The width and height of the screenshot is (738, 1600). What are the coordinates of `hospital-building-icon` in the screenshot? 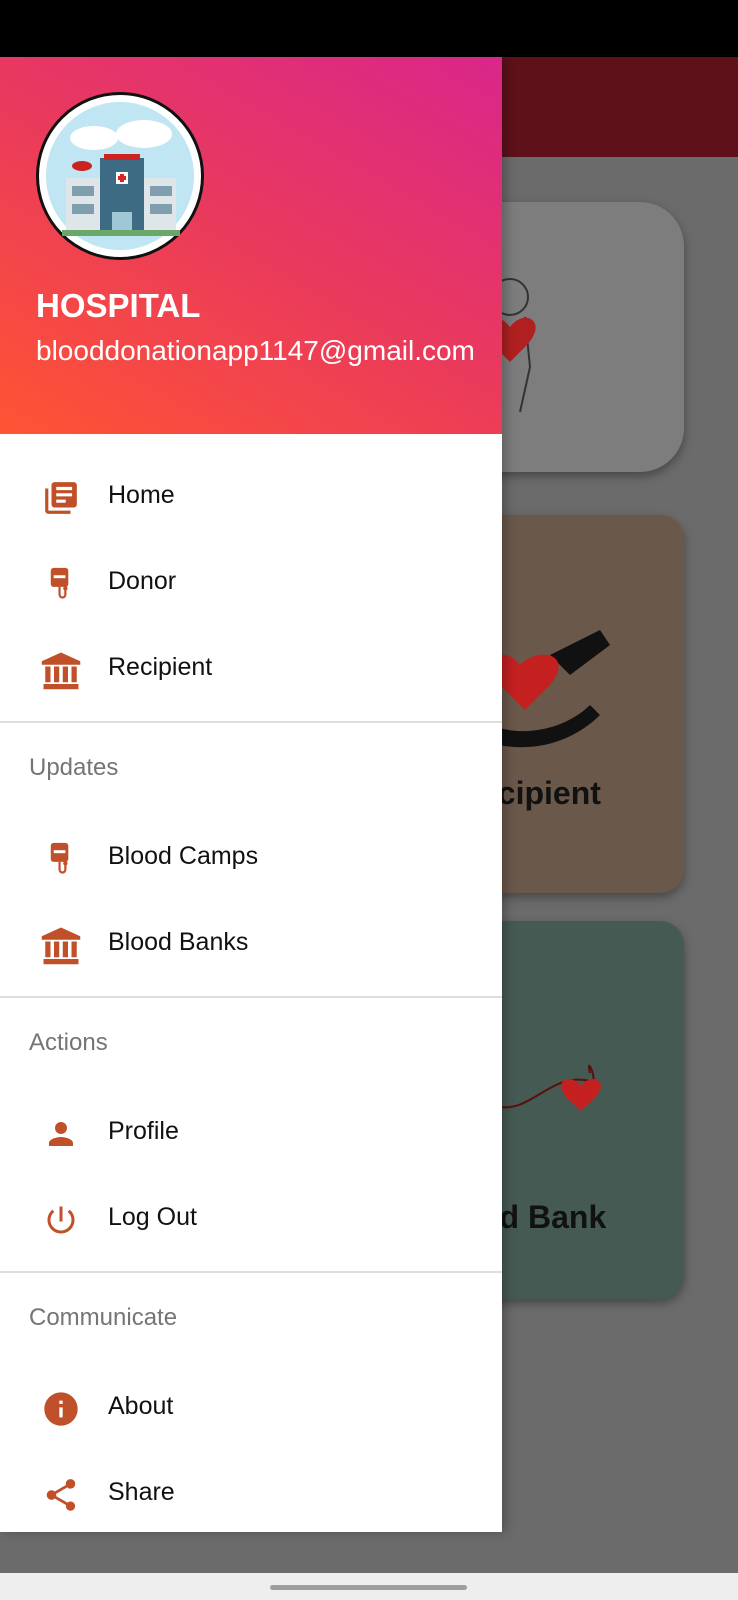 It's located at (120, 176).